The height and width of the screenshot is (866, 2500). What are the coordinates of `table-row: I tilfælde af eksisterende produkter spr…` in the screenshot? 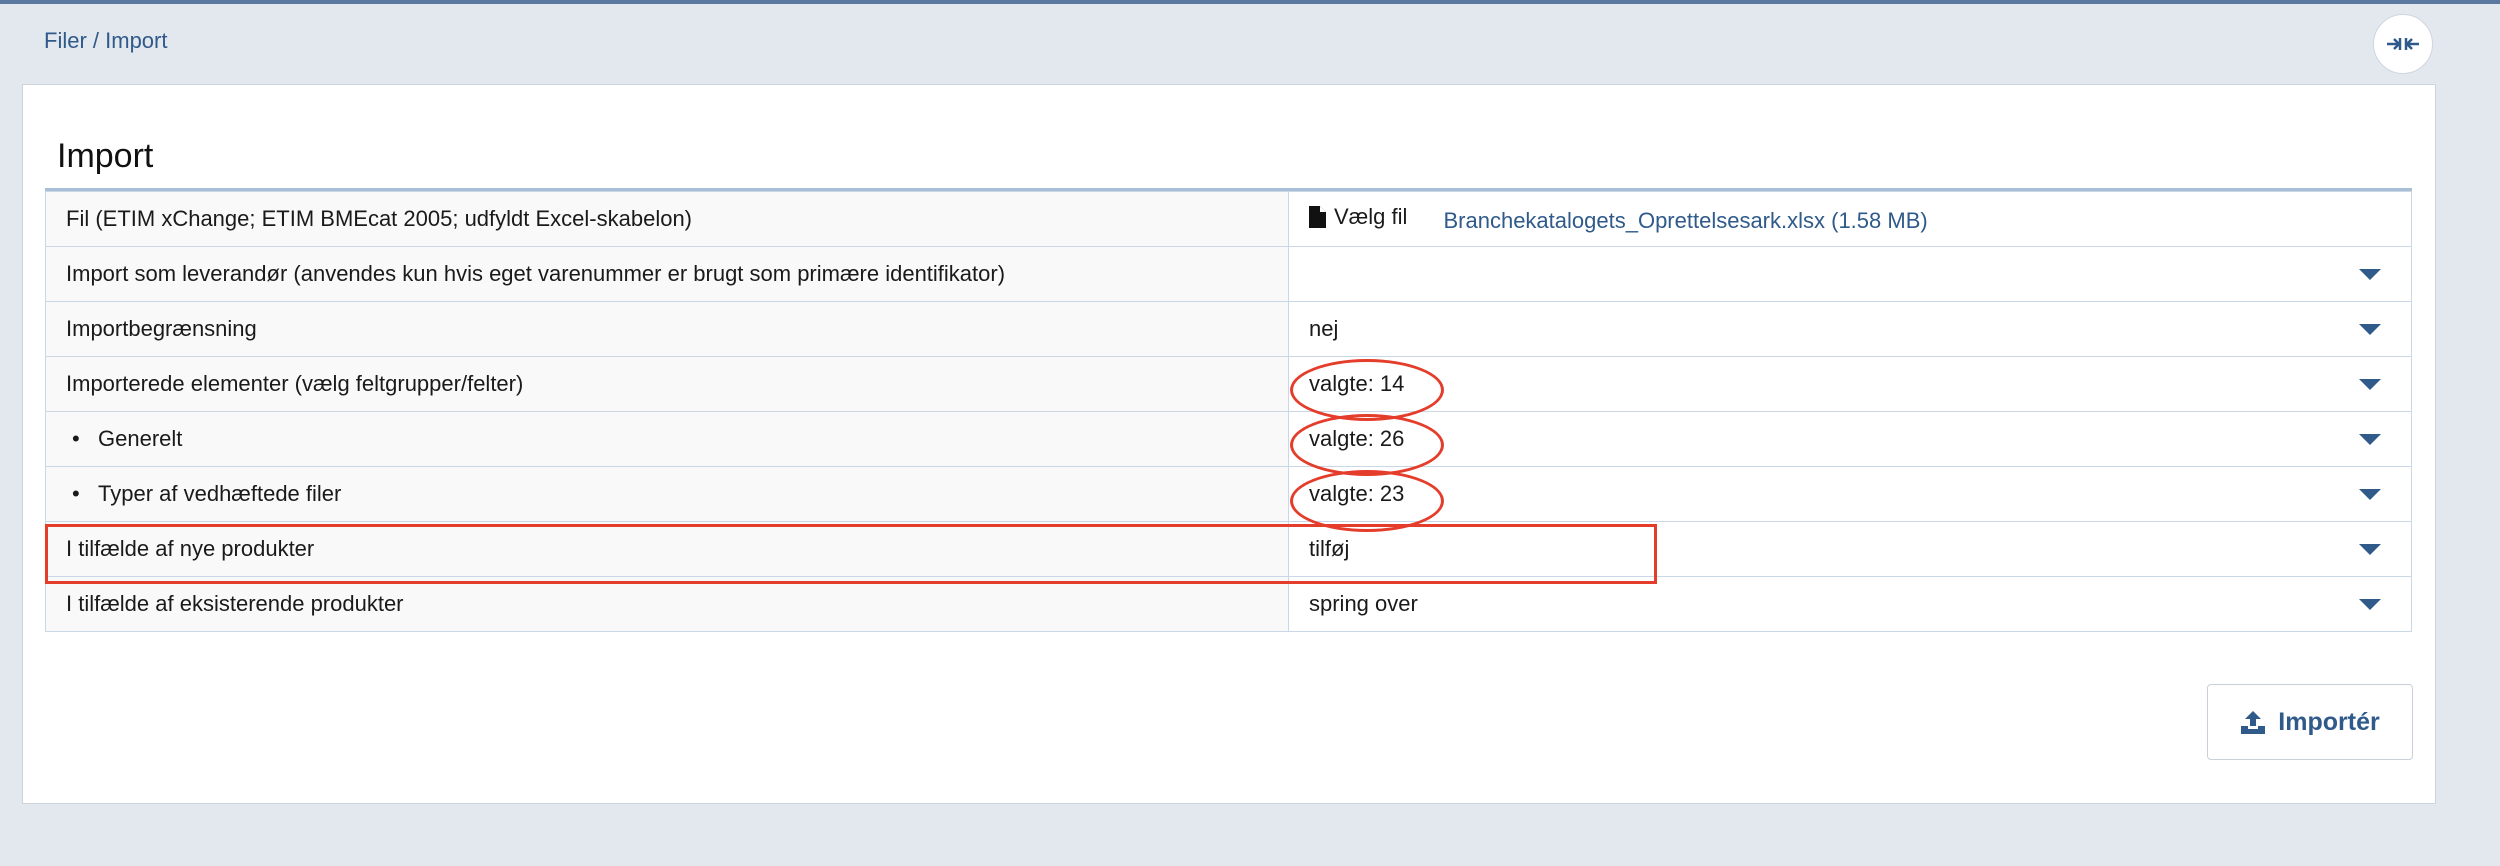 It's located at (1228, 604).